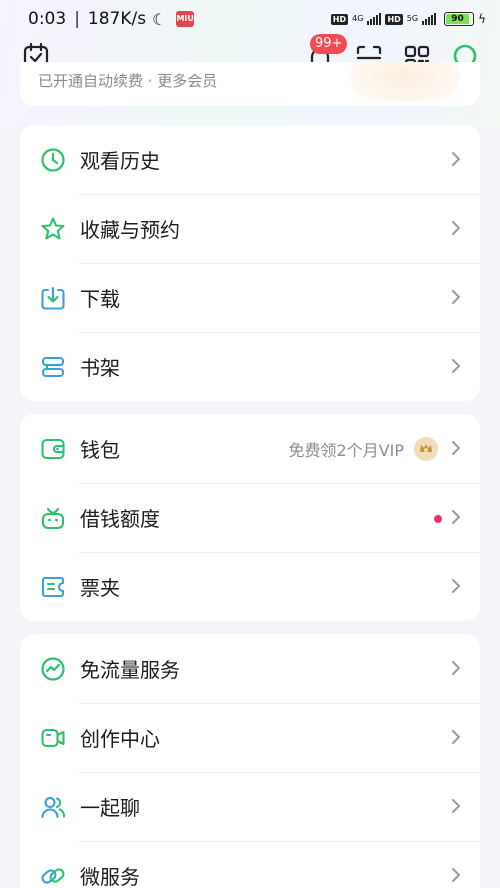 The height and width of the screenshot is (888, 500). What do you see at coordinates (438, 519) in the screenshot?
I see `red-dot-indicator` at bounding box center [438, 519].